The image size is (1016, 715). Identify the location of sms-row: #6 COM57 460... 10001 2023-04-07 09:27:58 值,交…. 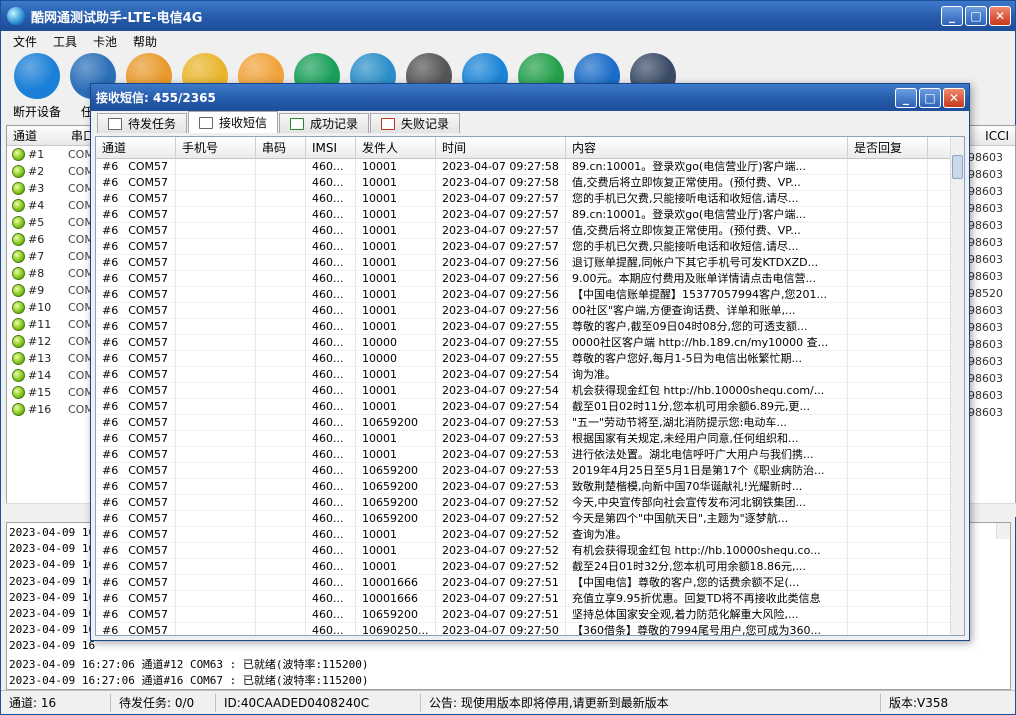
(530, 183).